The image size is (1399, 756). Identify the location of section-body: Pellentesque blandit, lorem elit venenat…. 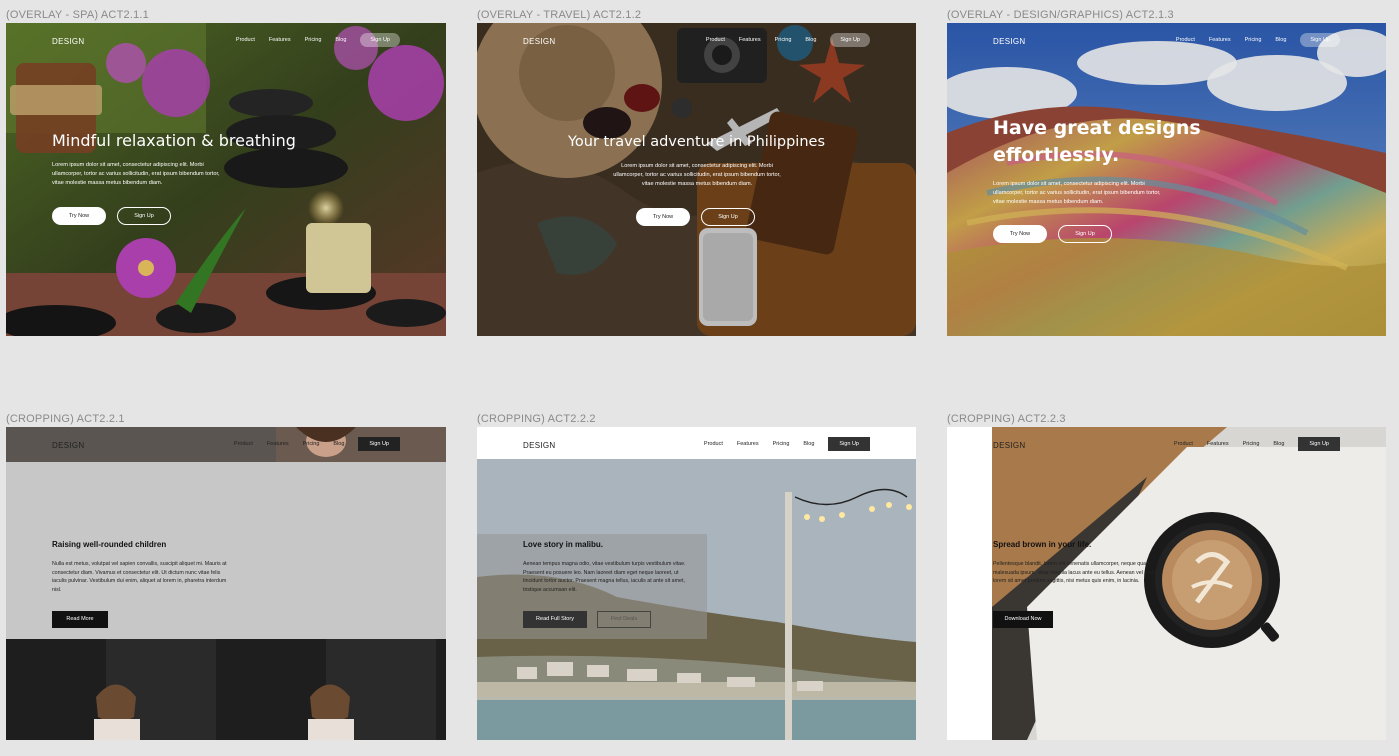
(1076, 572).